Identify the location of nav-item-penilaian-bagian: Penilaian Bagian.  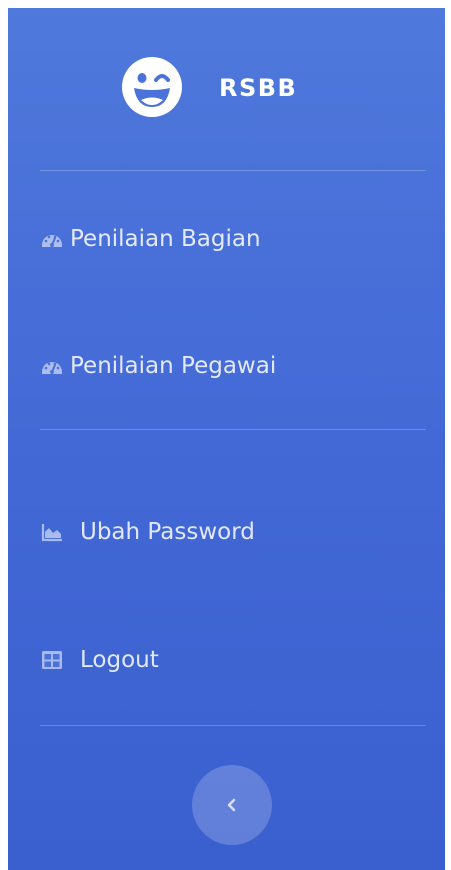
(233, 239).